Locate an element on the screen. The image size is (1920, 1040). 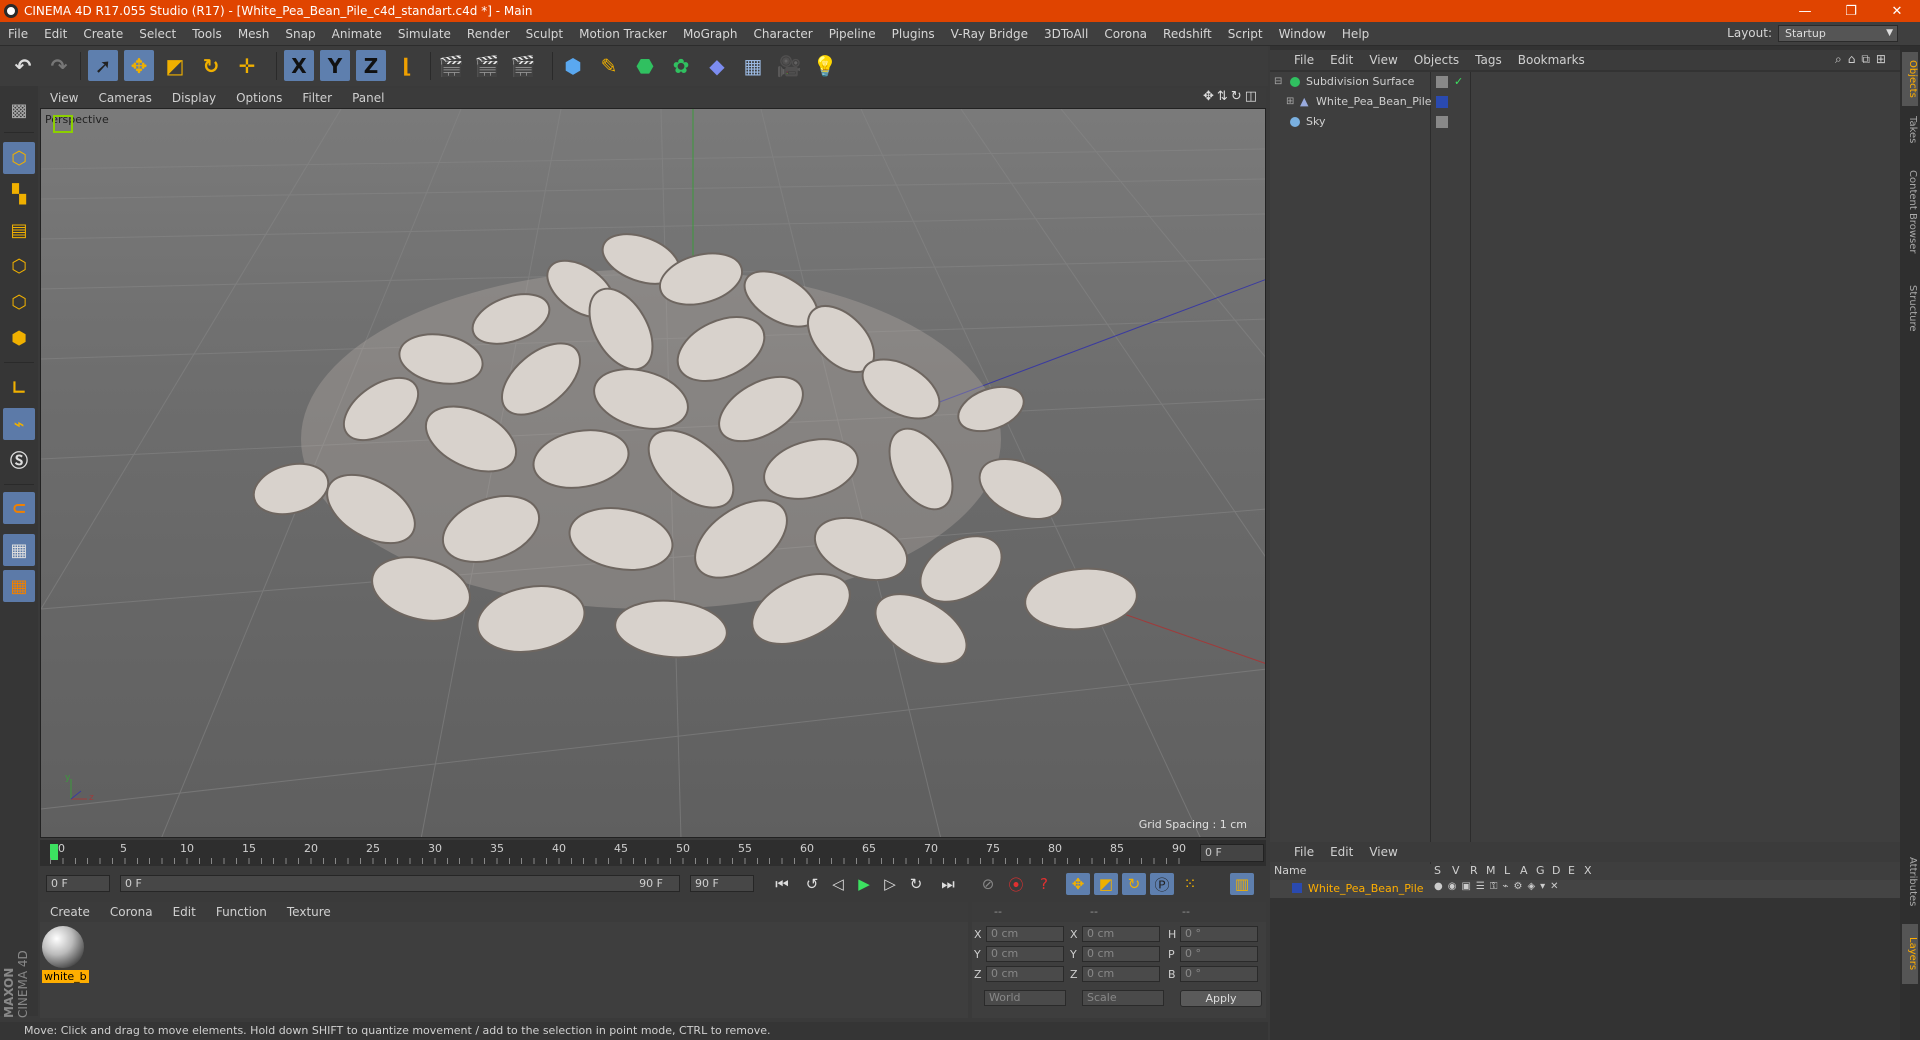
record-button: ⦿ is located at coordinates (1016, 884).